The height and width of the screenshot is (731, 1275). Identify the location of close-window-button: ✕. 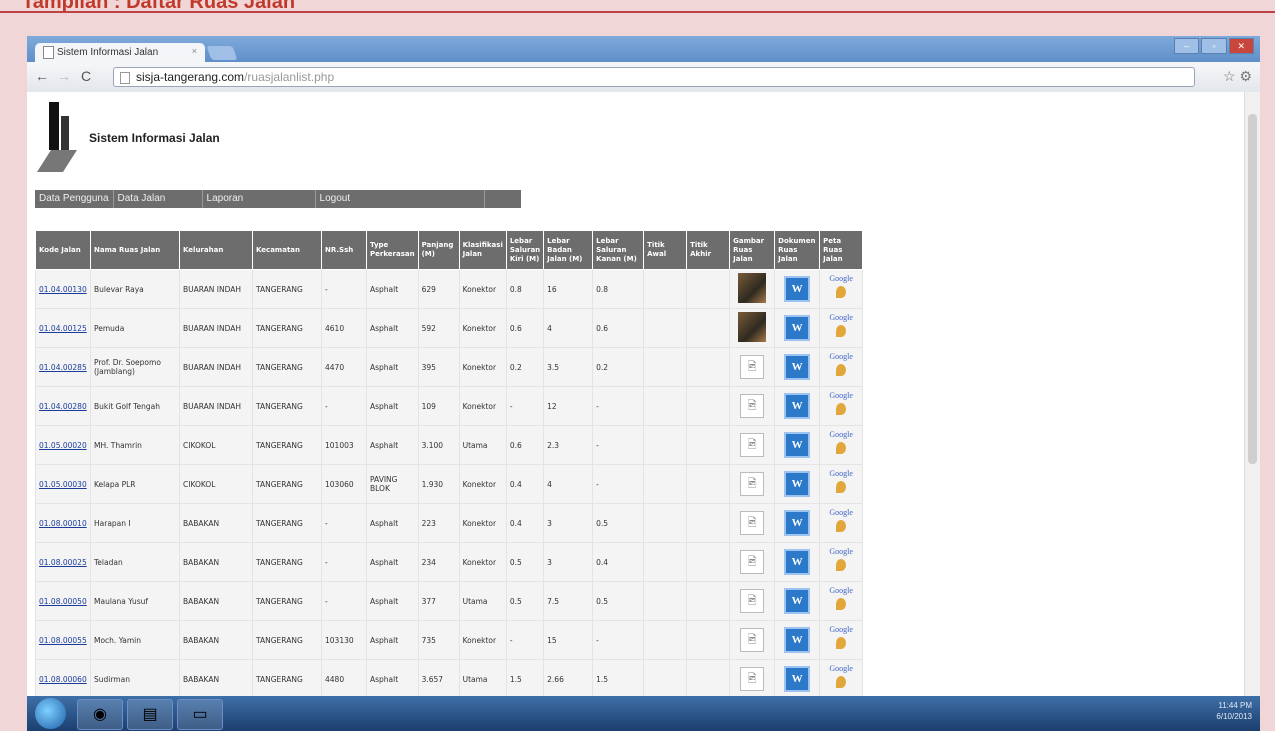
(1241, 46).